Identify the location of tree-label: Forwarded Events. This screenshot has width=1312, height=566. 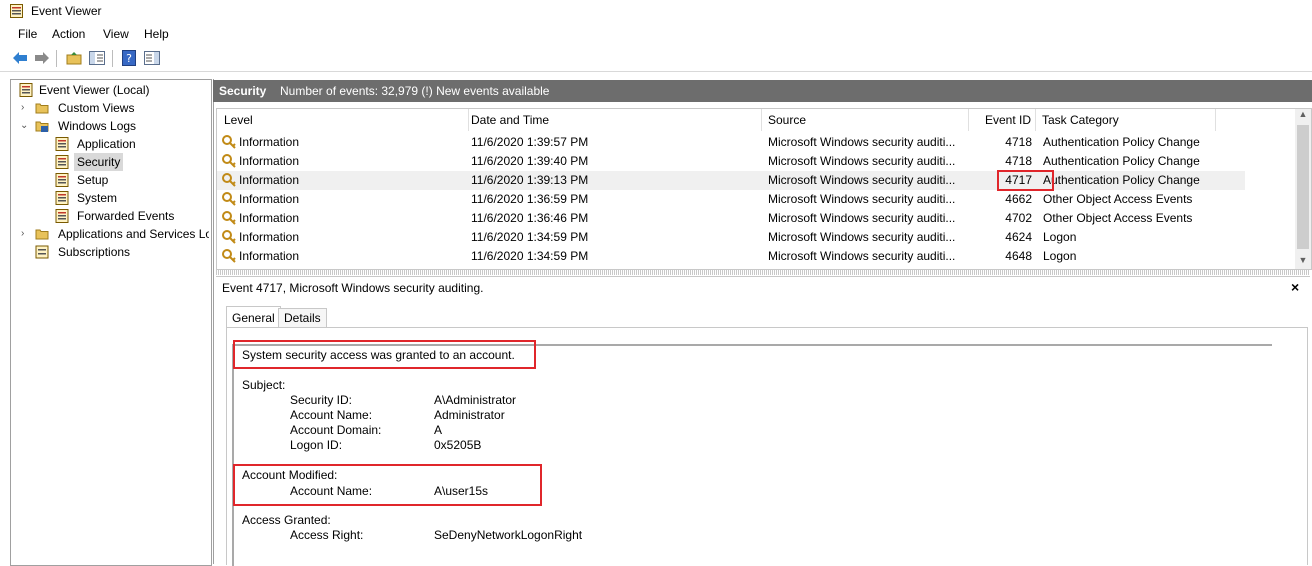
(126, 216).